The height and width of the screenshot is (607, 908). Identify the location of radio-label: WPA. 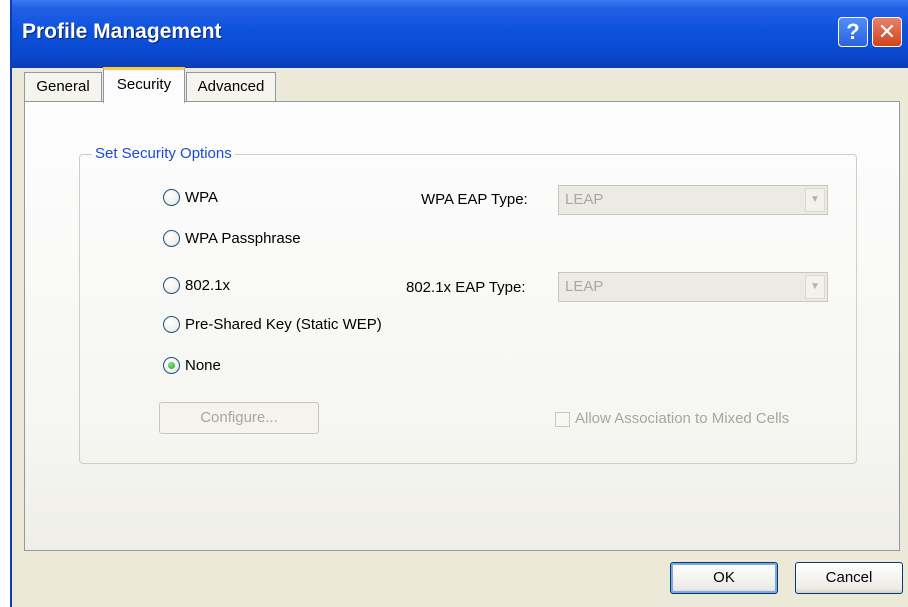
(202, 197).